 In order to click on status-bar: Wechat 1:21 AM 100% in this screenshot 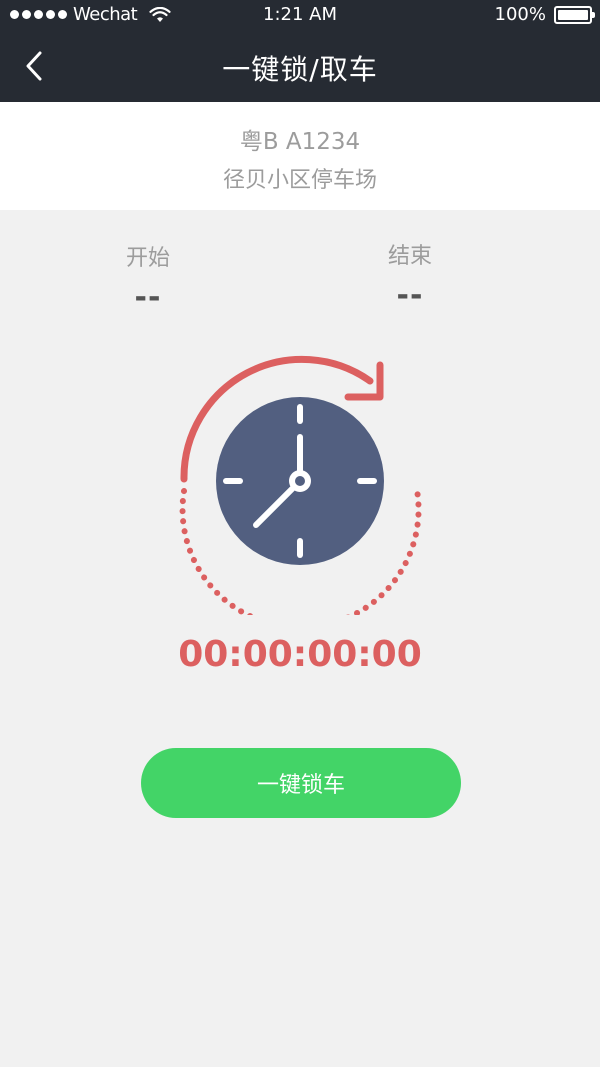, I will do `click(300, 15)`.